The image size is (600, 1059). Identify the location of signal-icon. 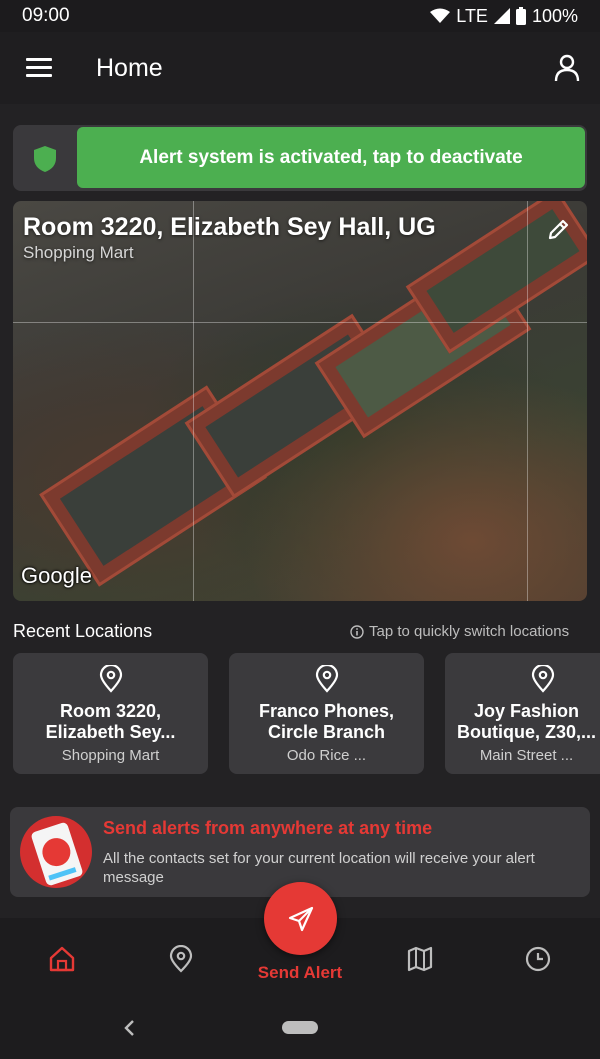
(501, 16).